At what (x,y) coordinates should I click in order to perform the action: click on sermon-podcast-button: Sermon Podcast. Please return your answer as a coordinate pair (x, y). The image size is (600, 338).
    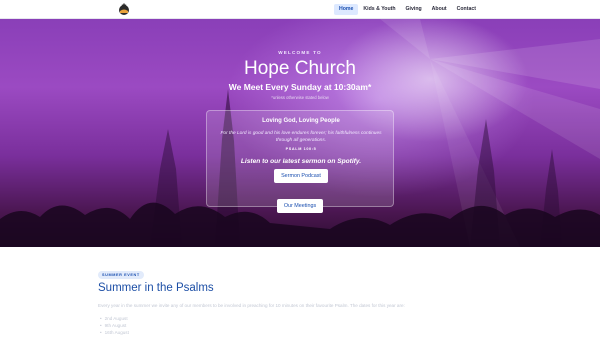
    Looking at the image, I should click on (301, 176).